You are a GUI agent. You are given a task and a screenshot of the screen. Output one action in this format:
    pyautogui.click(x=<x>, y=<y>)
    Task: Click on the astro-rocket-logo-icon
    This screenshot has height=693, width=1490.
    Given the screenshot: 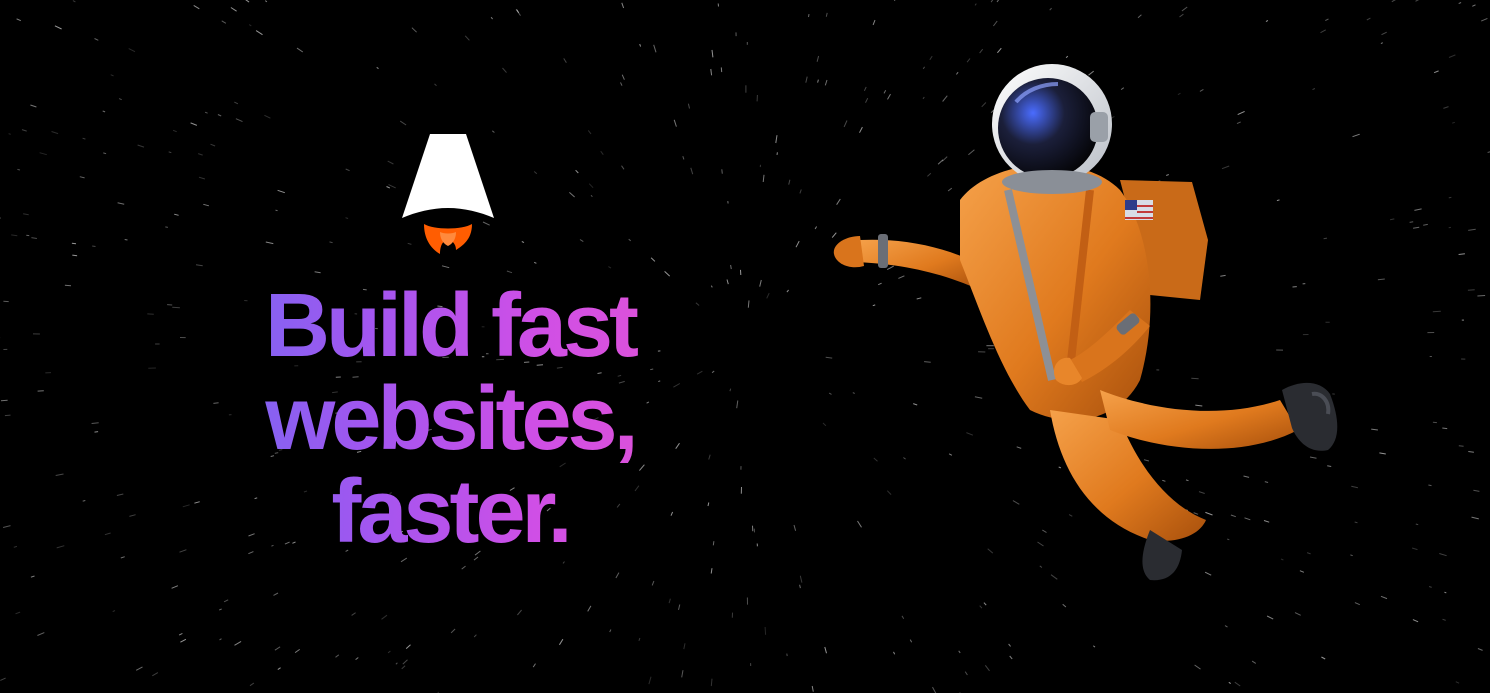 What is the action you would take?
    pyautogui.click(x=448, y=195)
    